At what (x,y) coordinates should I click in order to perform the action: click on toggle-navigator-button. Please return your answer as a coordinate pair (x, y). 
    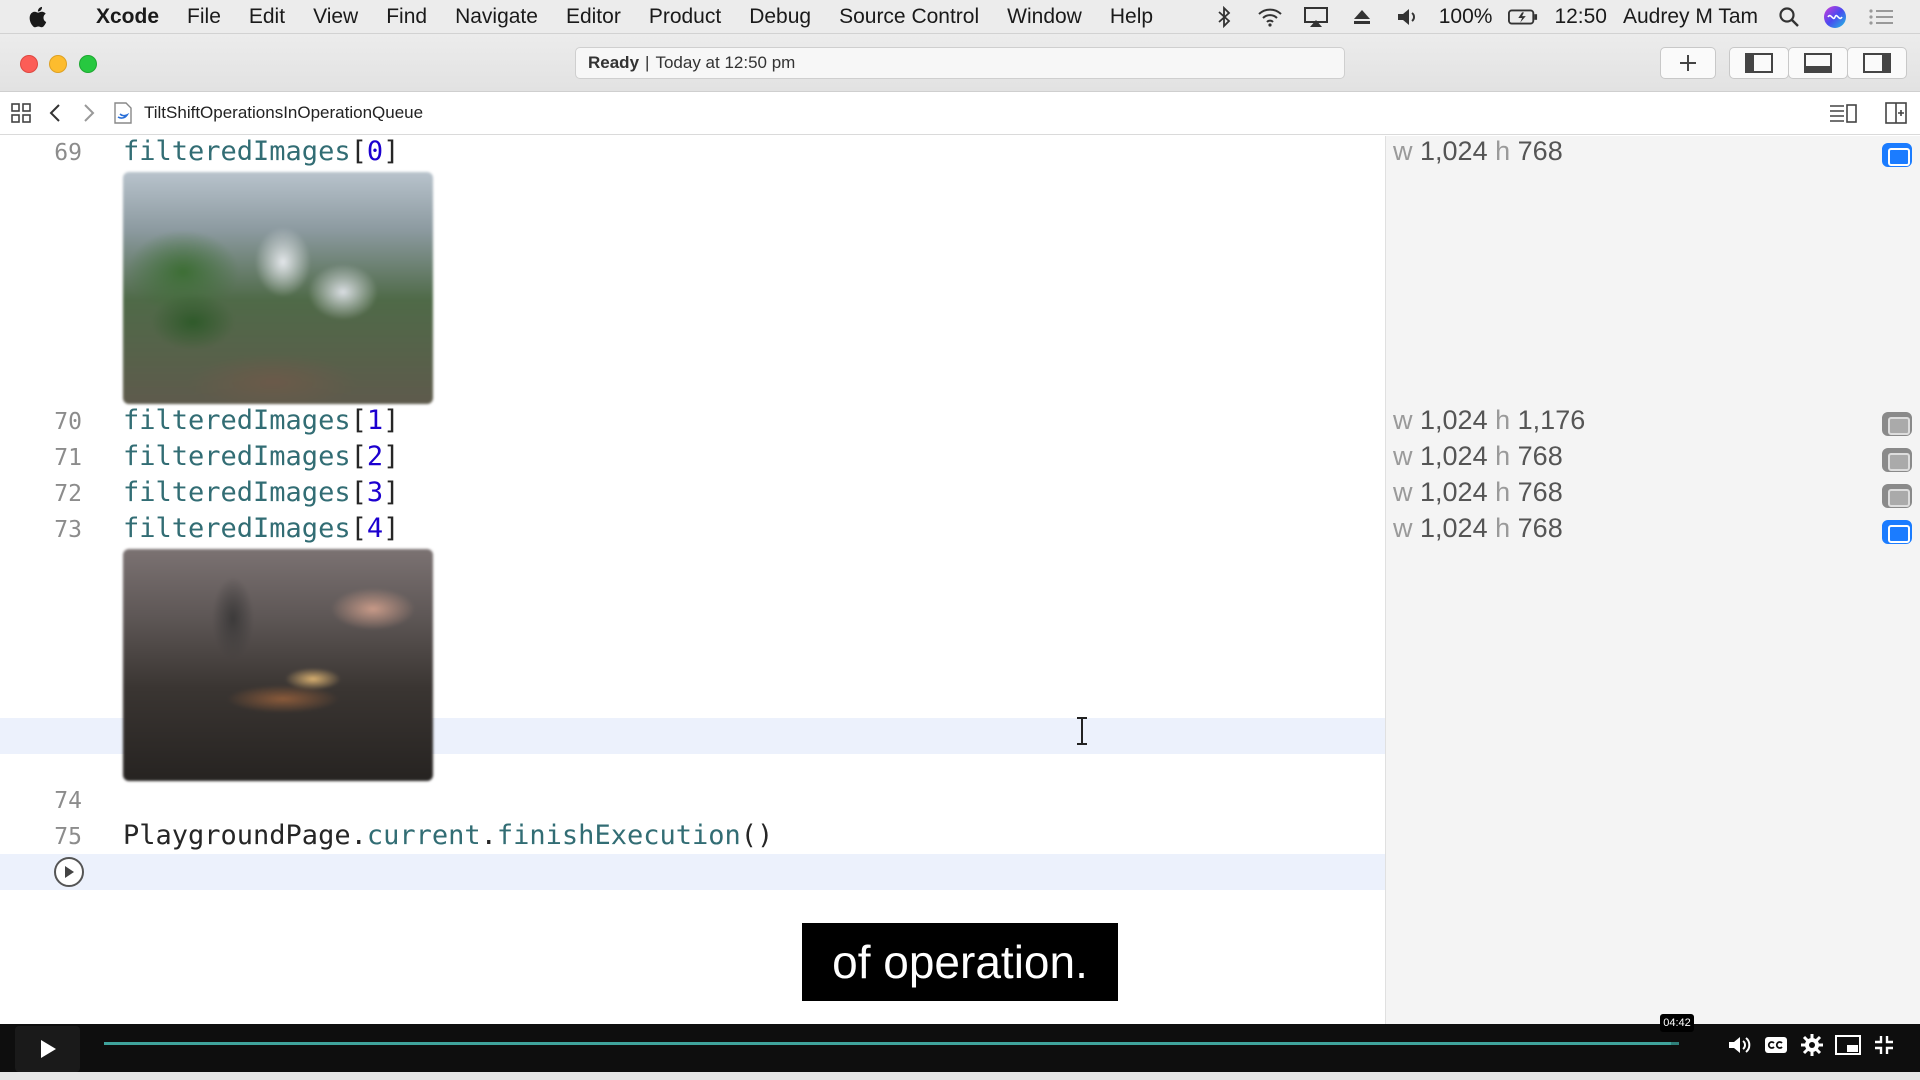
    Looking at the image, I should click on (1759, 63).